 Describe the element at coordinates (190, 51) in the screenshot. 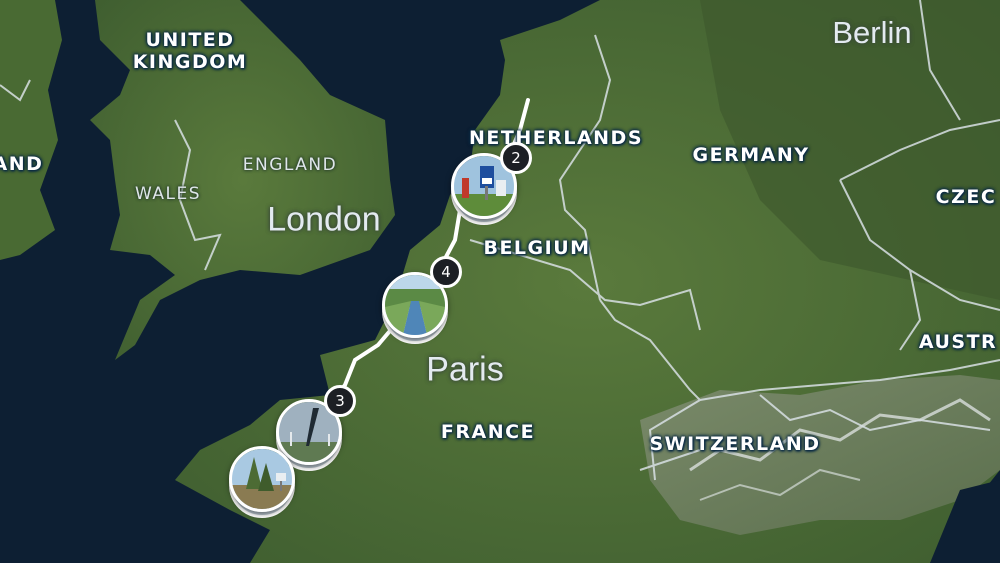

I see `country-label-united-kingdom: UNITED KINGDOM` at that location.